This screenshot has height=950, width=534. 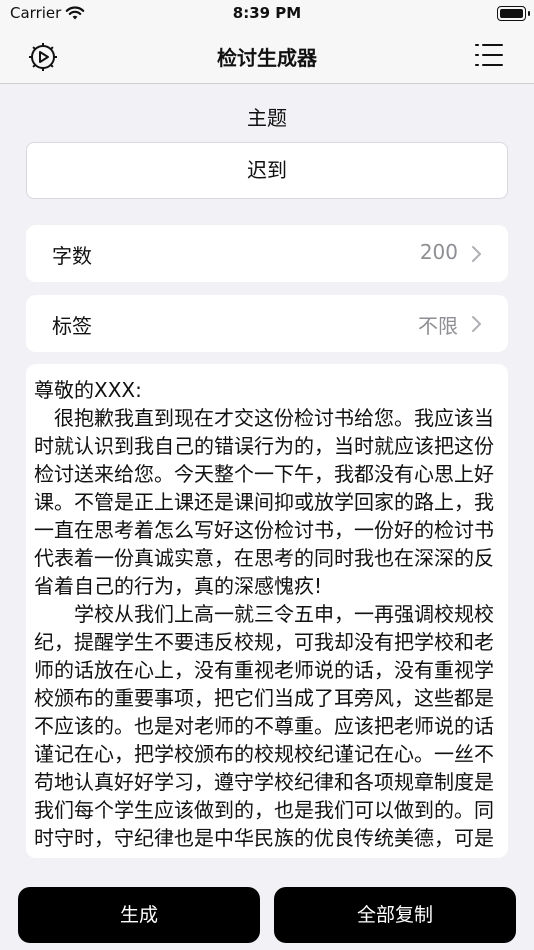 I want to click on status-bar: Carrier 8:39 PM, so click(x=267, y=15).